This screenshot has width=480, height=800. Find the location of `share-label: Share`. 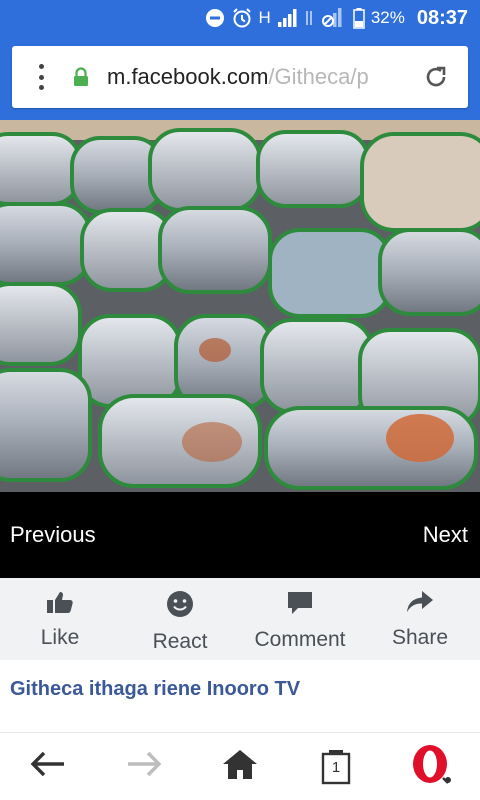

share-label: Share is located at coordinates (420, 637).